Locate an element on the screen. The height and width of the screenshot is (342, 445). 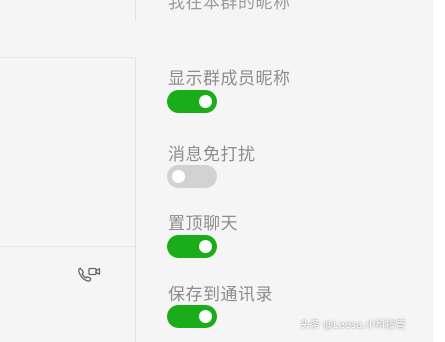
do-not-disturb-label: 消息免打扰 is located at coordinates (212, 155).